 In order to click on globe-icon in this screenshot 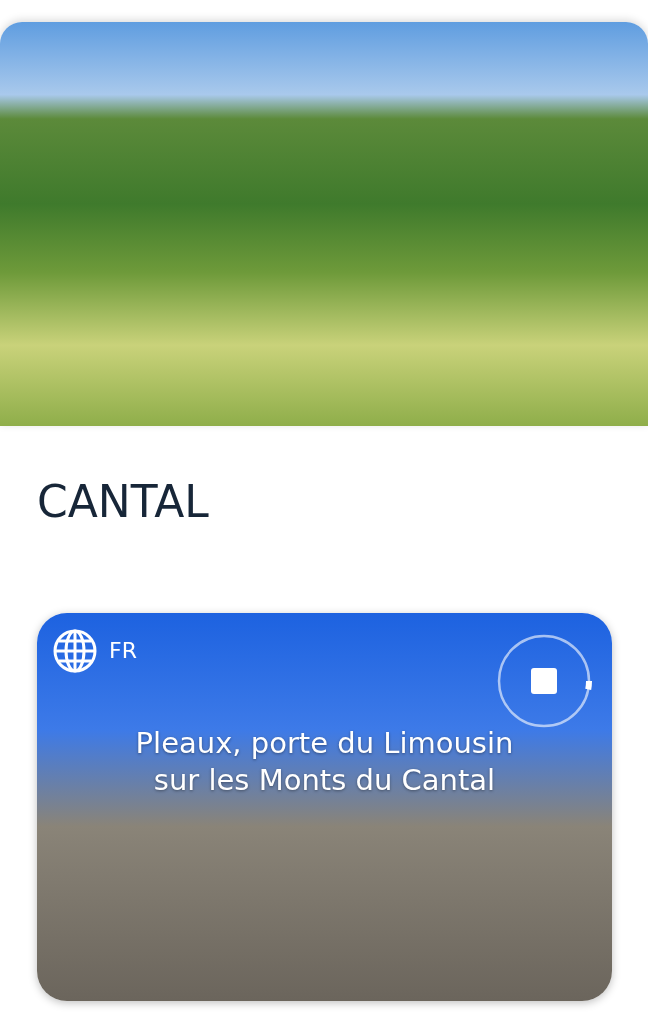, I will do `click(75, 650)`.